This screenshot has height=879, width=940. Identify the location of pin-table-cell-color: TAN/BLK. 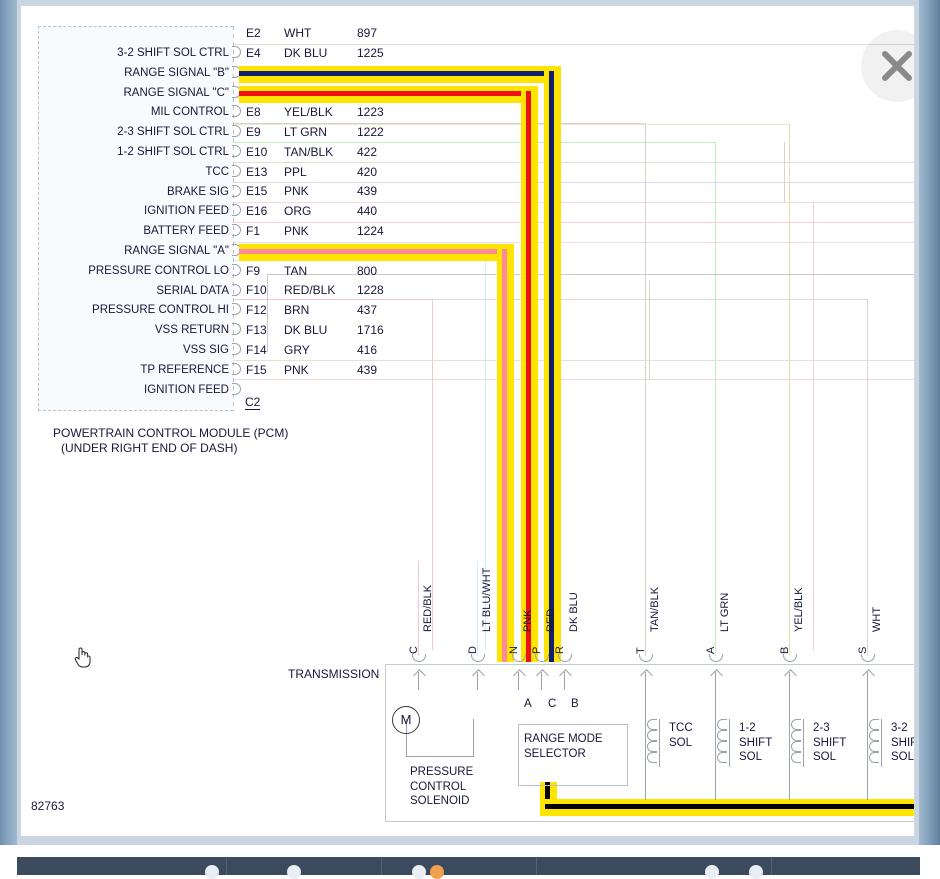
(309, 151).